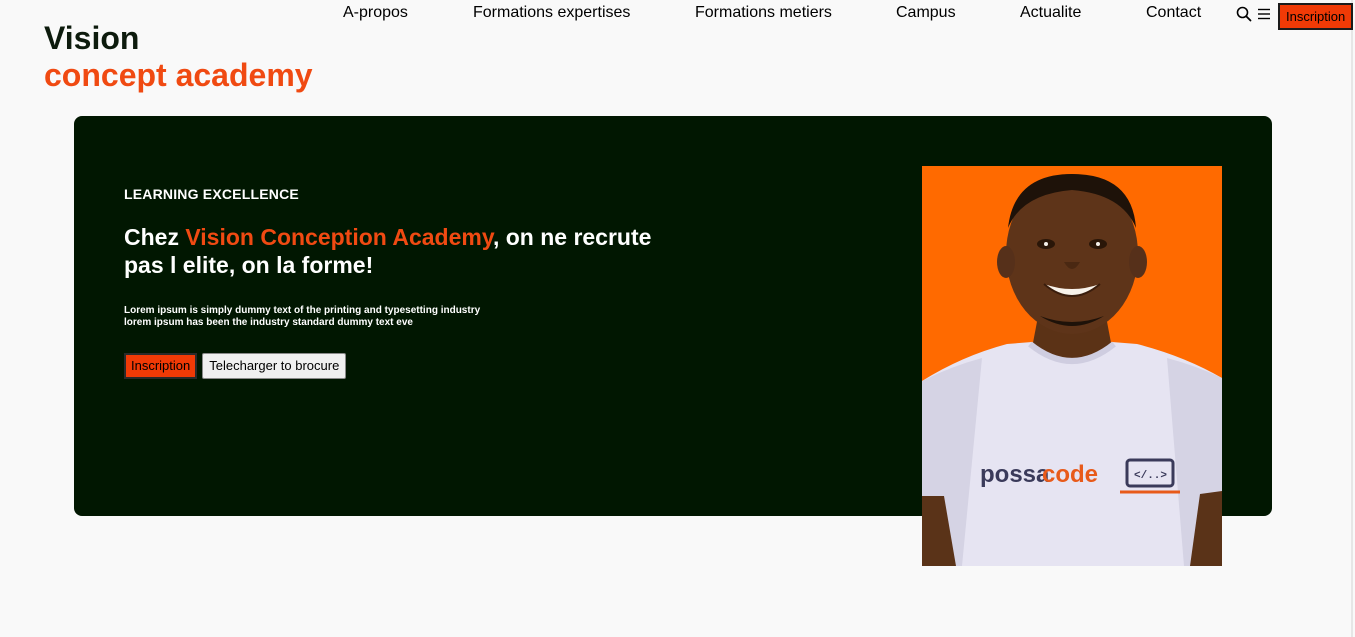 Image resolution: width=1355 pixels, height=637 pixels. I want to click on hero-kicker: LEARNING EXCELLENCE, so click(211, 194).